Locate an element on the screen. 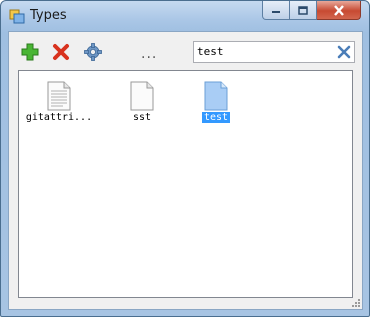  list-item-test: test is located at coordinates (216, 105).